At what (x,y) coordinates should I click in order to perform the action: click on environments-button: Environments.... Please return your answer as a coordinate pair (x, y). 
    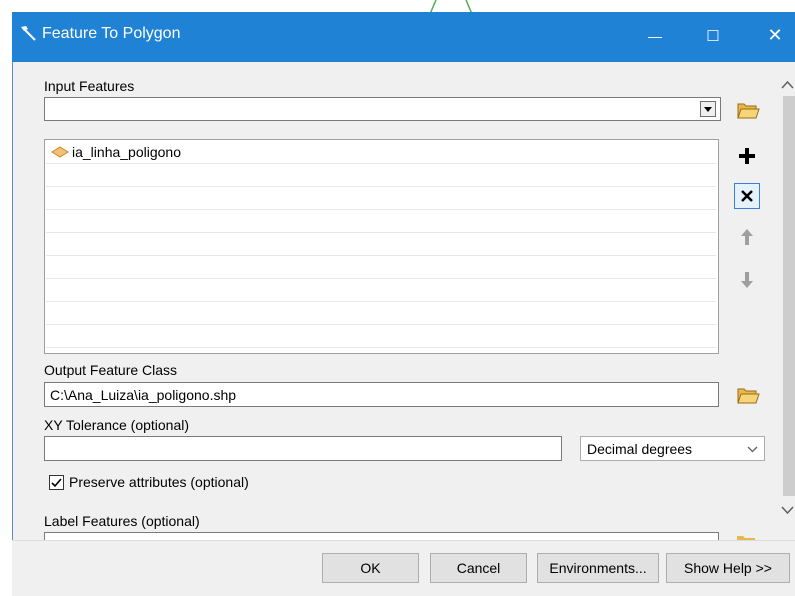
    Looking at the image, I should click on (598, 568).